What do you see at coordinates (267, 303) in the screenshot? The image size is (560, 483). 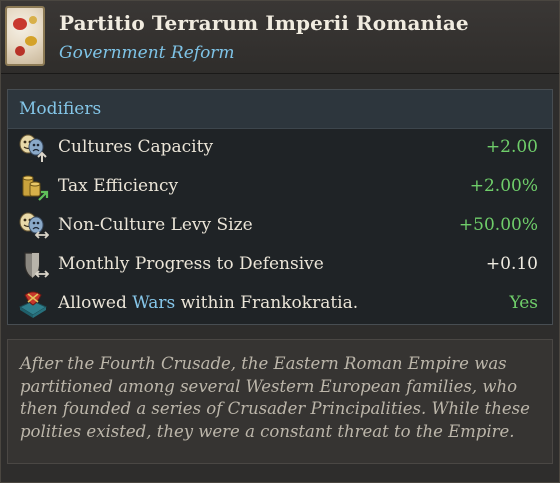 I see `modifier-label-suffix: within Frankokratia.` at bounding box center [267, 303].